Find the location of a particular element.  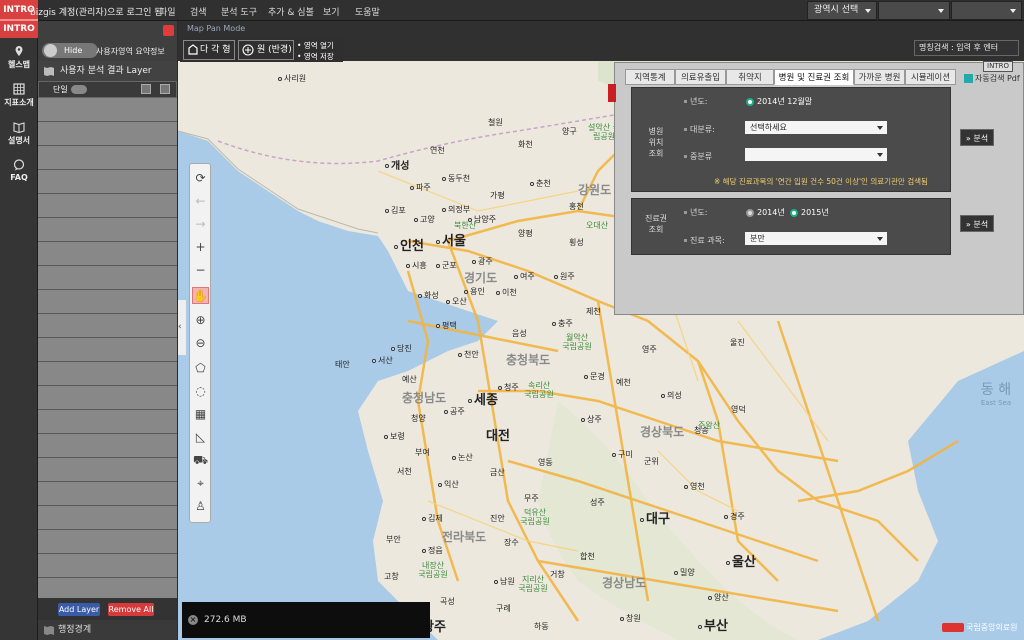

year-2014-radio: 2014년 is located at coordinates (765, 212).